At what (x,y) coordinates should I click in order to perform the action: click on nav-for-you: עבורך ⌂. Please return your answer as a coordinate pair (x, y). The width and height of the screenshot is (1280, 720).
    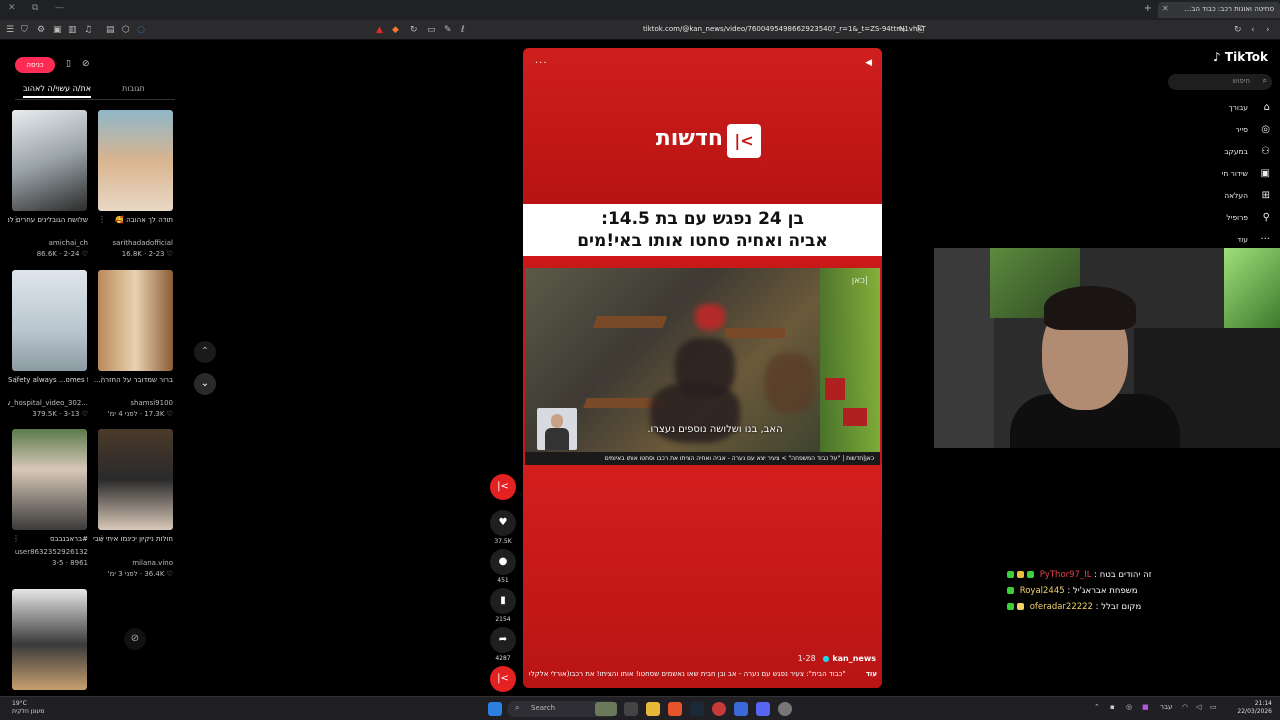
    Looking at the image, I should click on (1220, 109).